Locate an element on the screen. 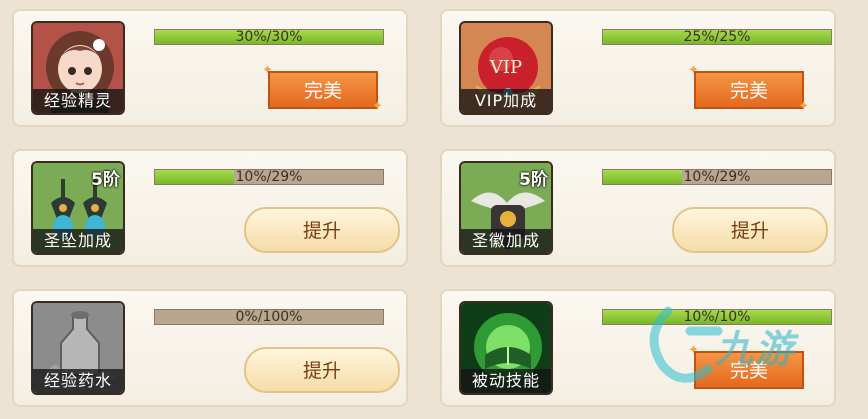 The width and height of the screenshot is (868, 419). earrings-icon: 5阶 圣坠加成 is located at coordinates (78, 208).